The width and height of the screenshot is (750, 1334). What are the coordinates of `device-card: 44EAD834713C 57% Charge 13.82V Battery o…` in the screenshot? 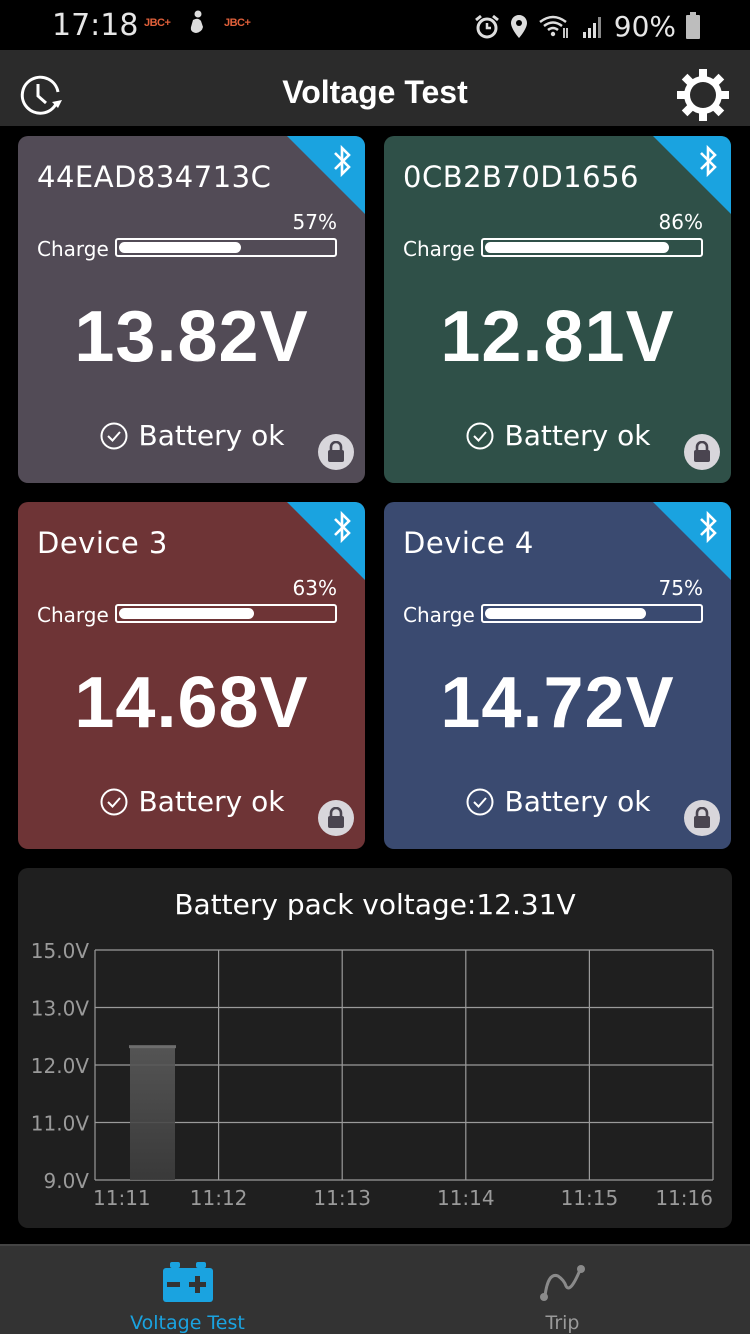 It's located at (191, 309).